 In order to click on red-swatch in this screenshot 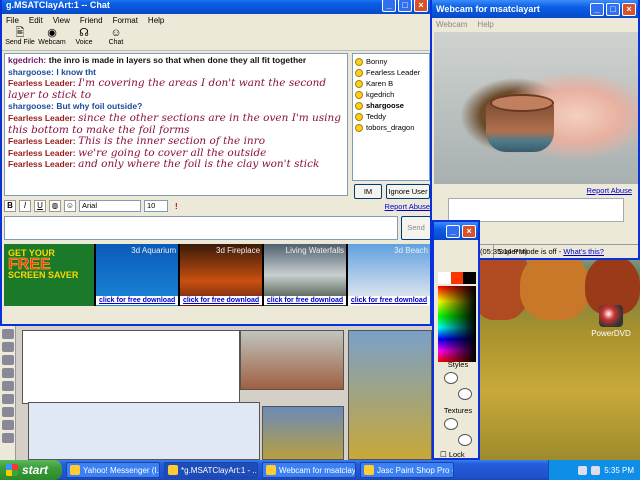, I will do `click(457, 278)`.